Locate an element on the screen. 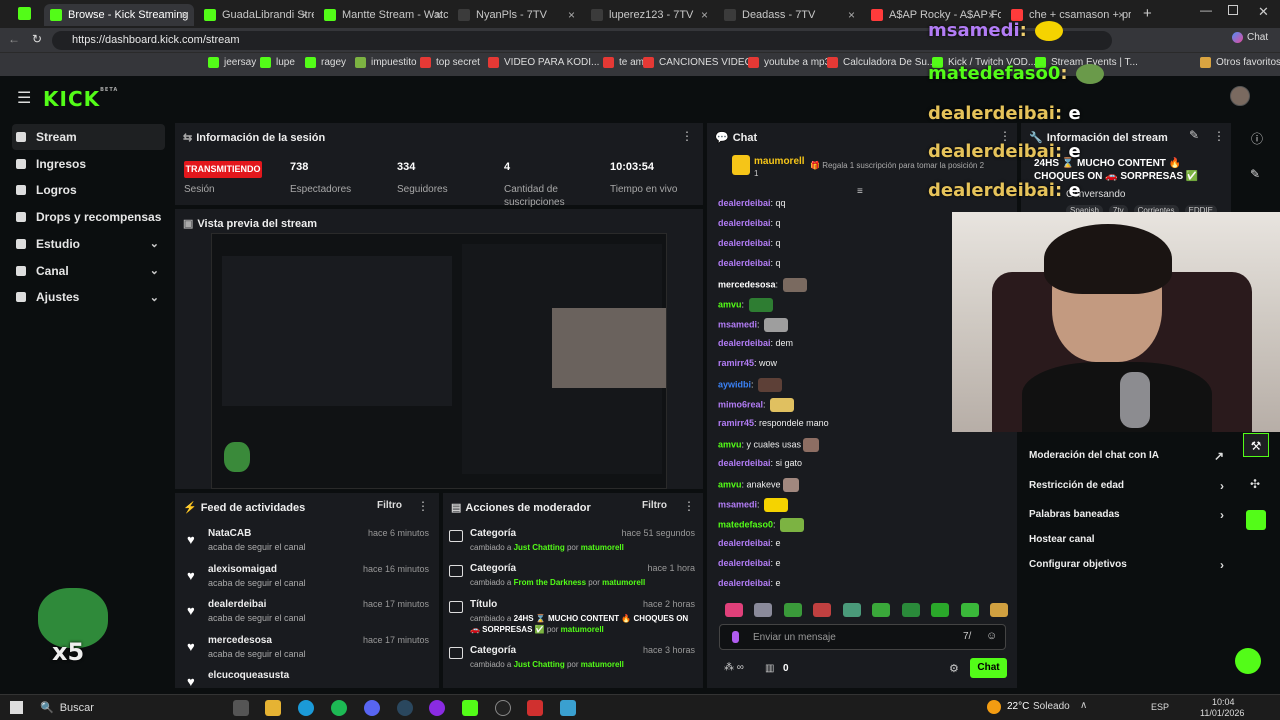 The height and width of the screenshot is (720, 1280). 7tv-icon: 7/ is located at coordinates (967, 636).